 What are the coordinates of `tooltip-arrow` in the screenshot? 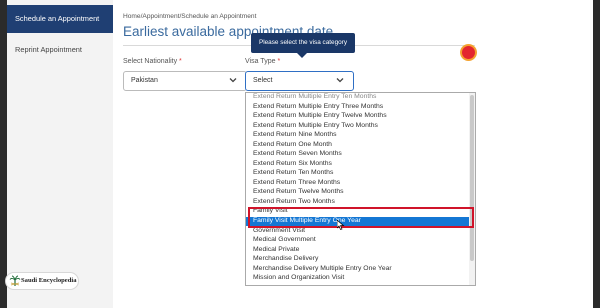 It's located at (302, 55).